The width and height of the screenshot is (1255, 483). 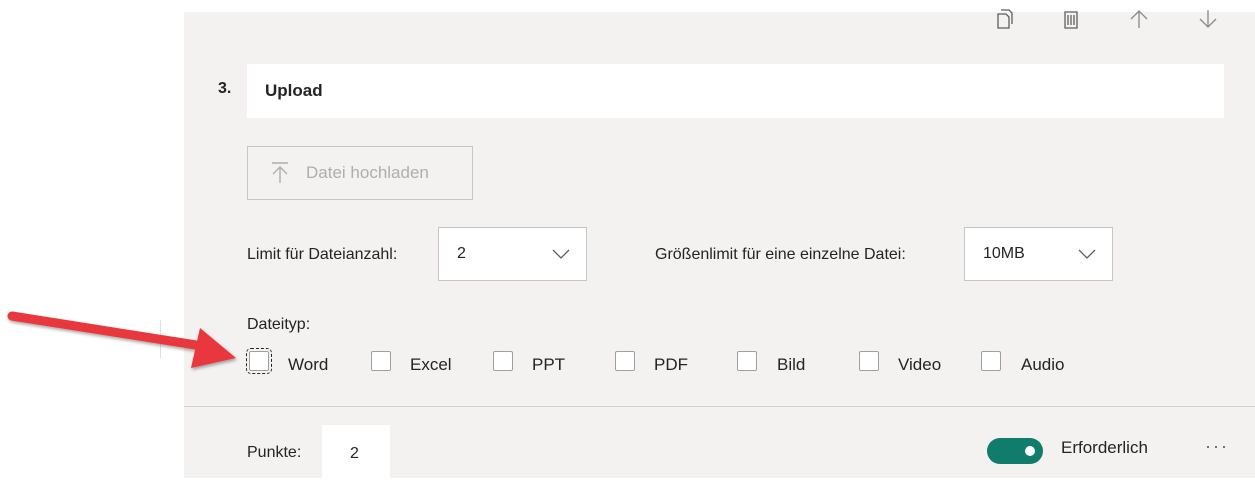 I want to click on checkbox-video, so click(x=869, y=361).